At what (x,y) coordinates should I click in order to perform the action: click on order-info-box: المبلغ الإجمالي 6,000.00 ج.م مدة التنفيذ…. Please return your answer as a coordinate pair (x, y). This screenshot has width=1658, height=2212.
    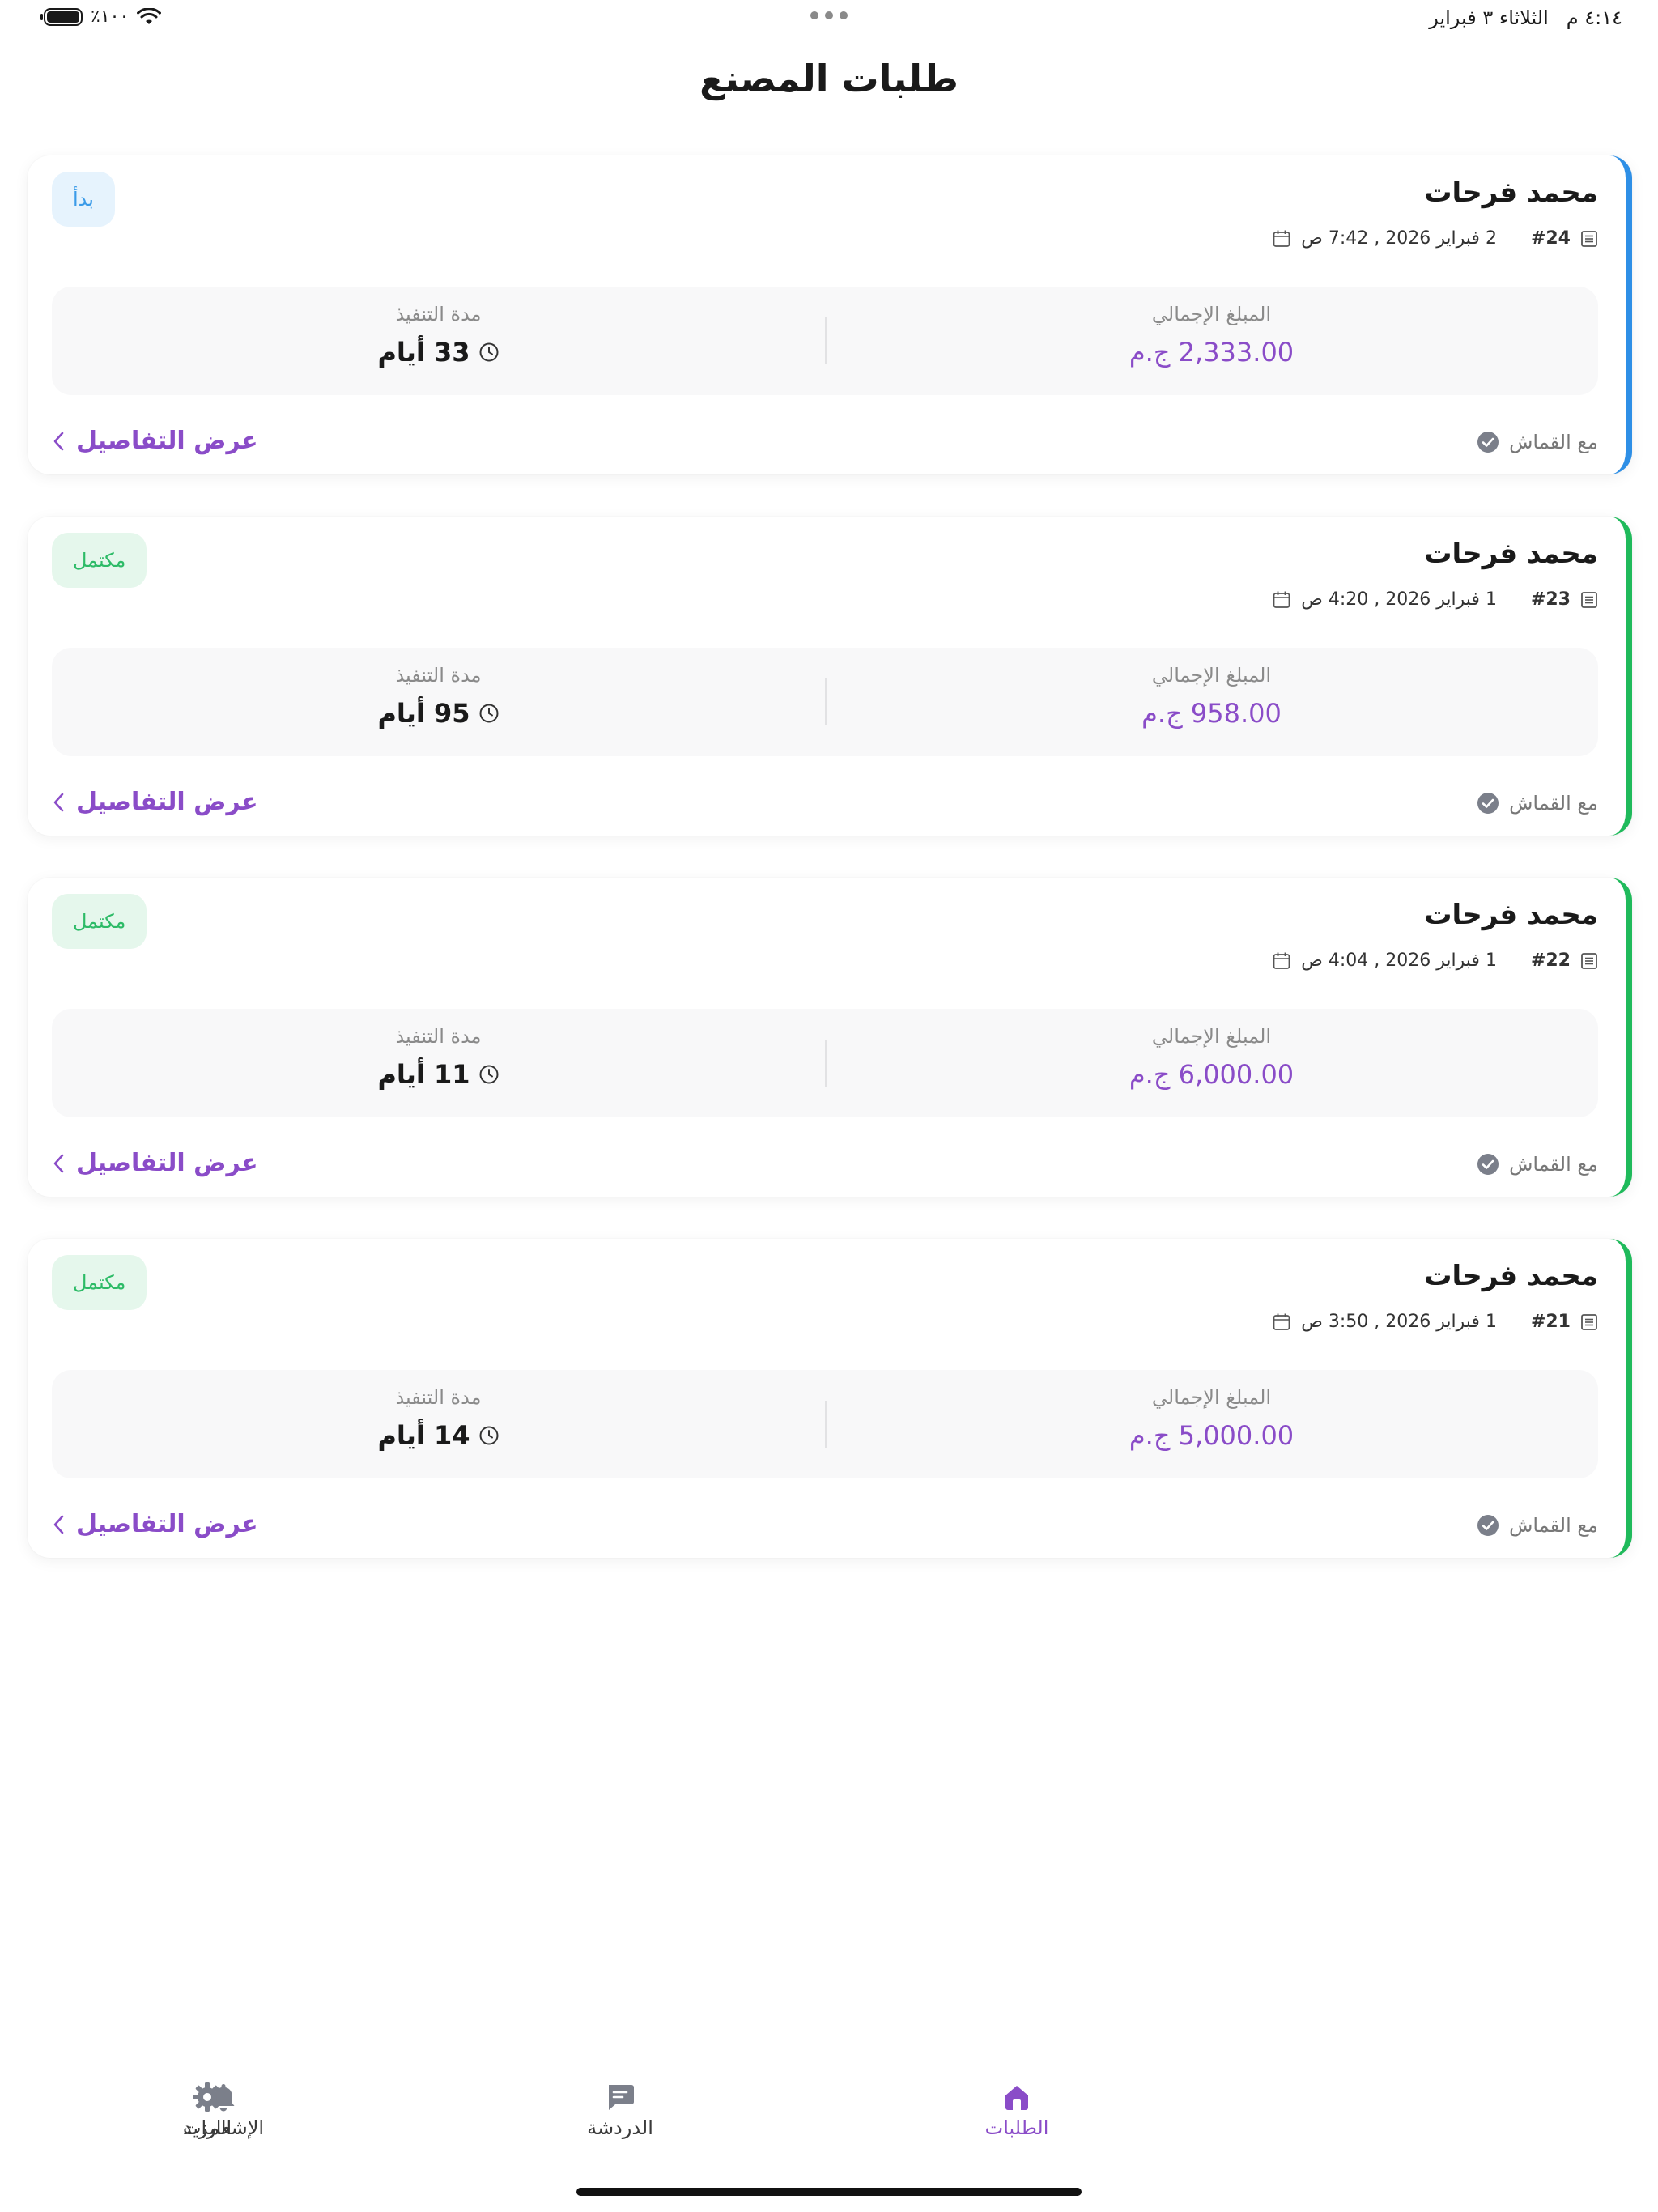
    Looking at the image, I should click on (825, 1063).